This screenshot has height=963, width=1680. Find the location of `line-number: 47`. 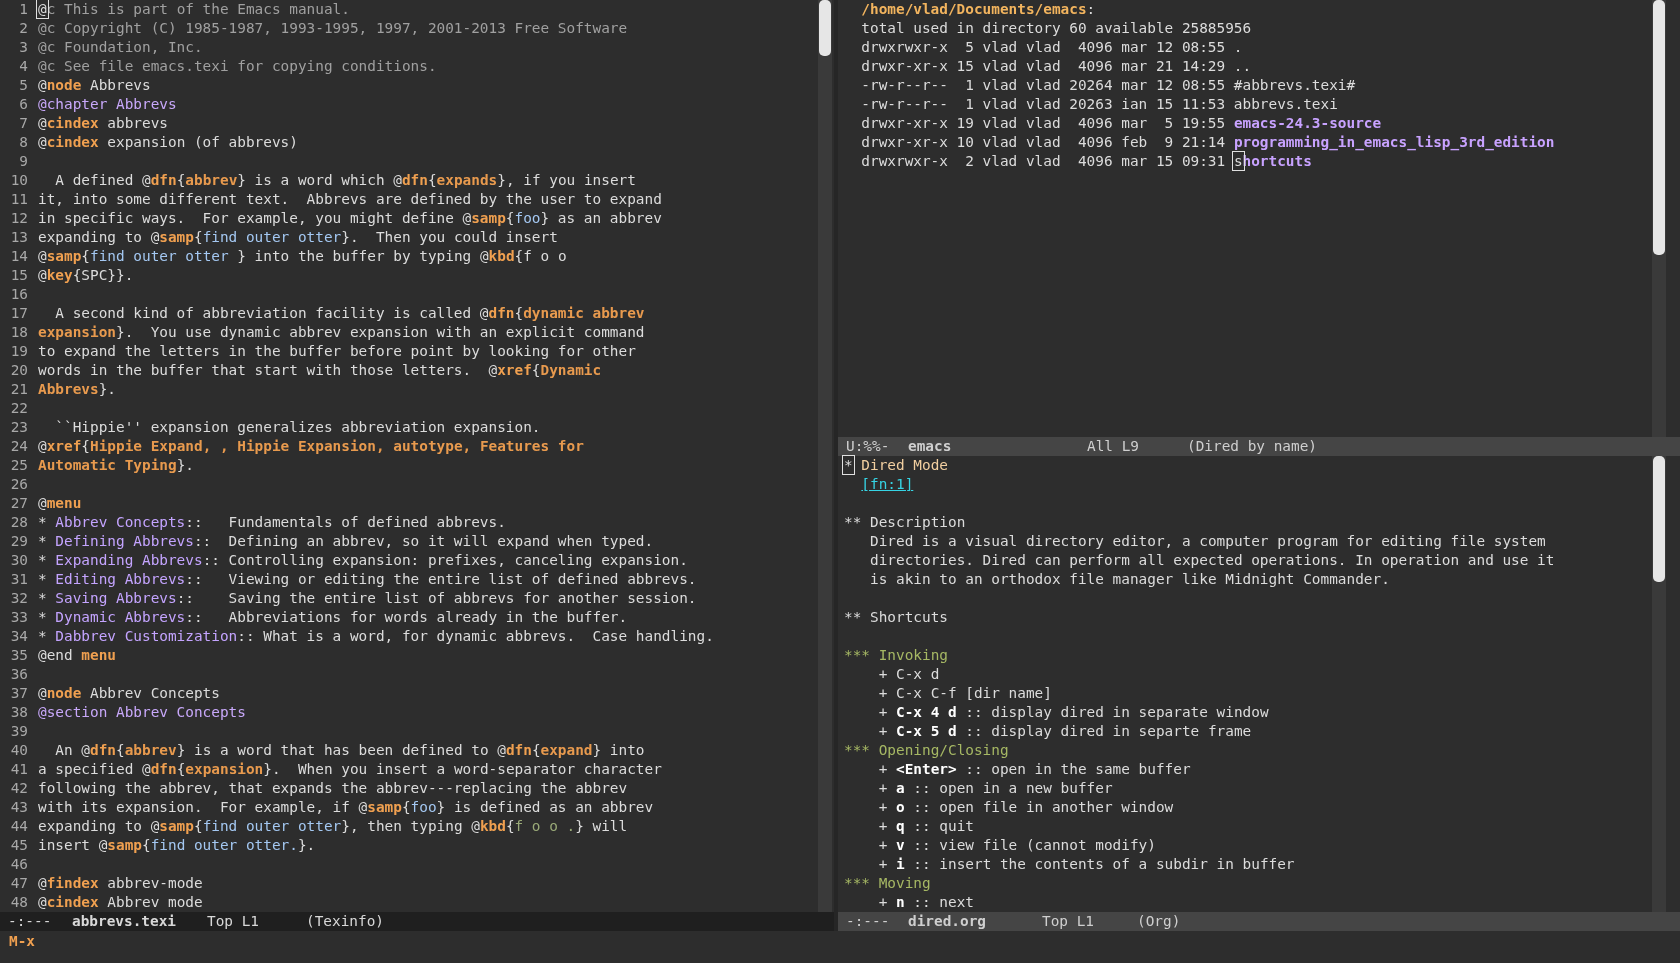

line-number: 47 is located at coordinates (19, 883).